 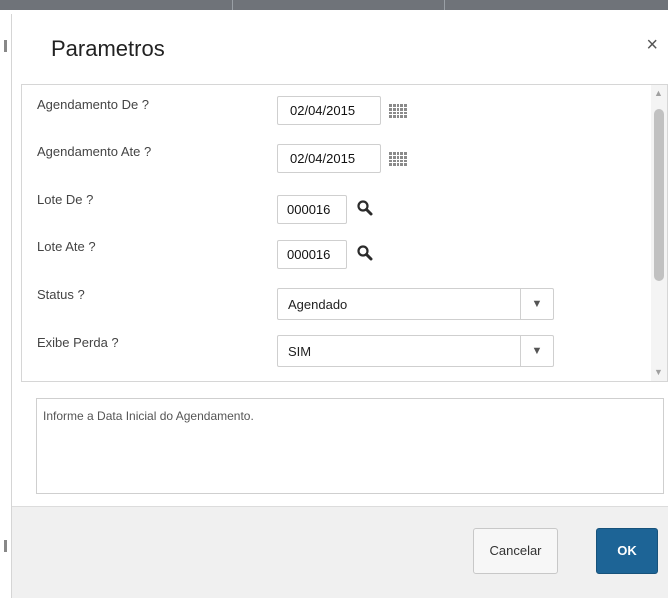 What do you see at coordinates (78, 342) in the screenshot?
I see `param-label-exibe-perda: Exibe Perda ?` at bounding box center [78, 342].